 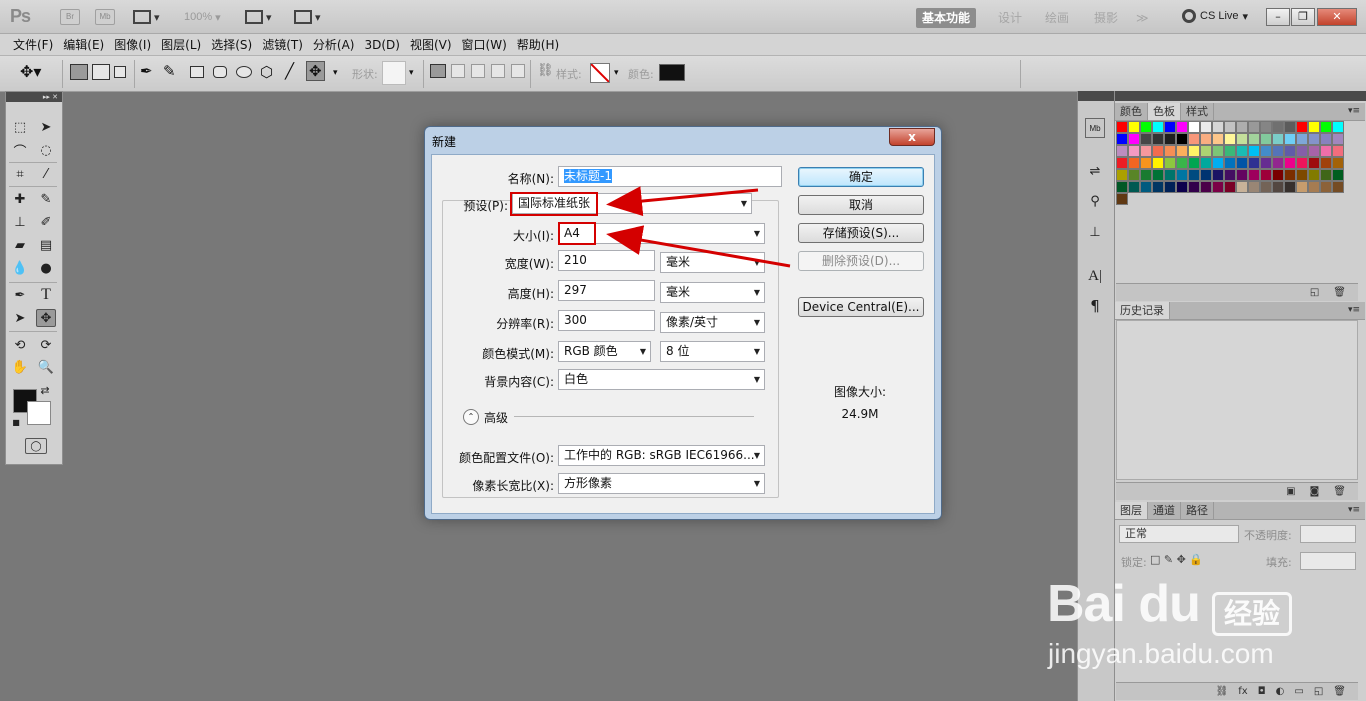 I want to click on preset-arrow, so click(x=682, y=201).